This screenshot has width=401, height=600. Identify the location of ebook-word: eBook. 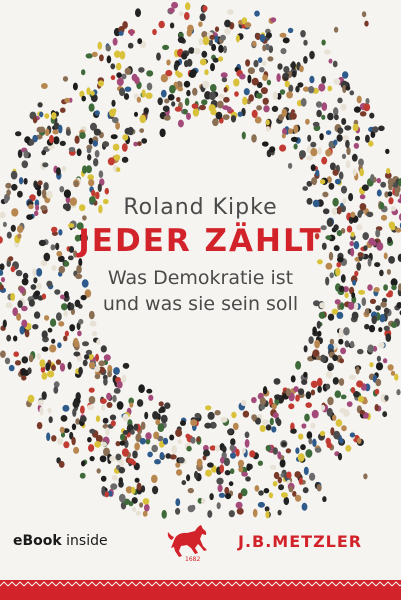
(37, 541).